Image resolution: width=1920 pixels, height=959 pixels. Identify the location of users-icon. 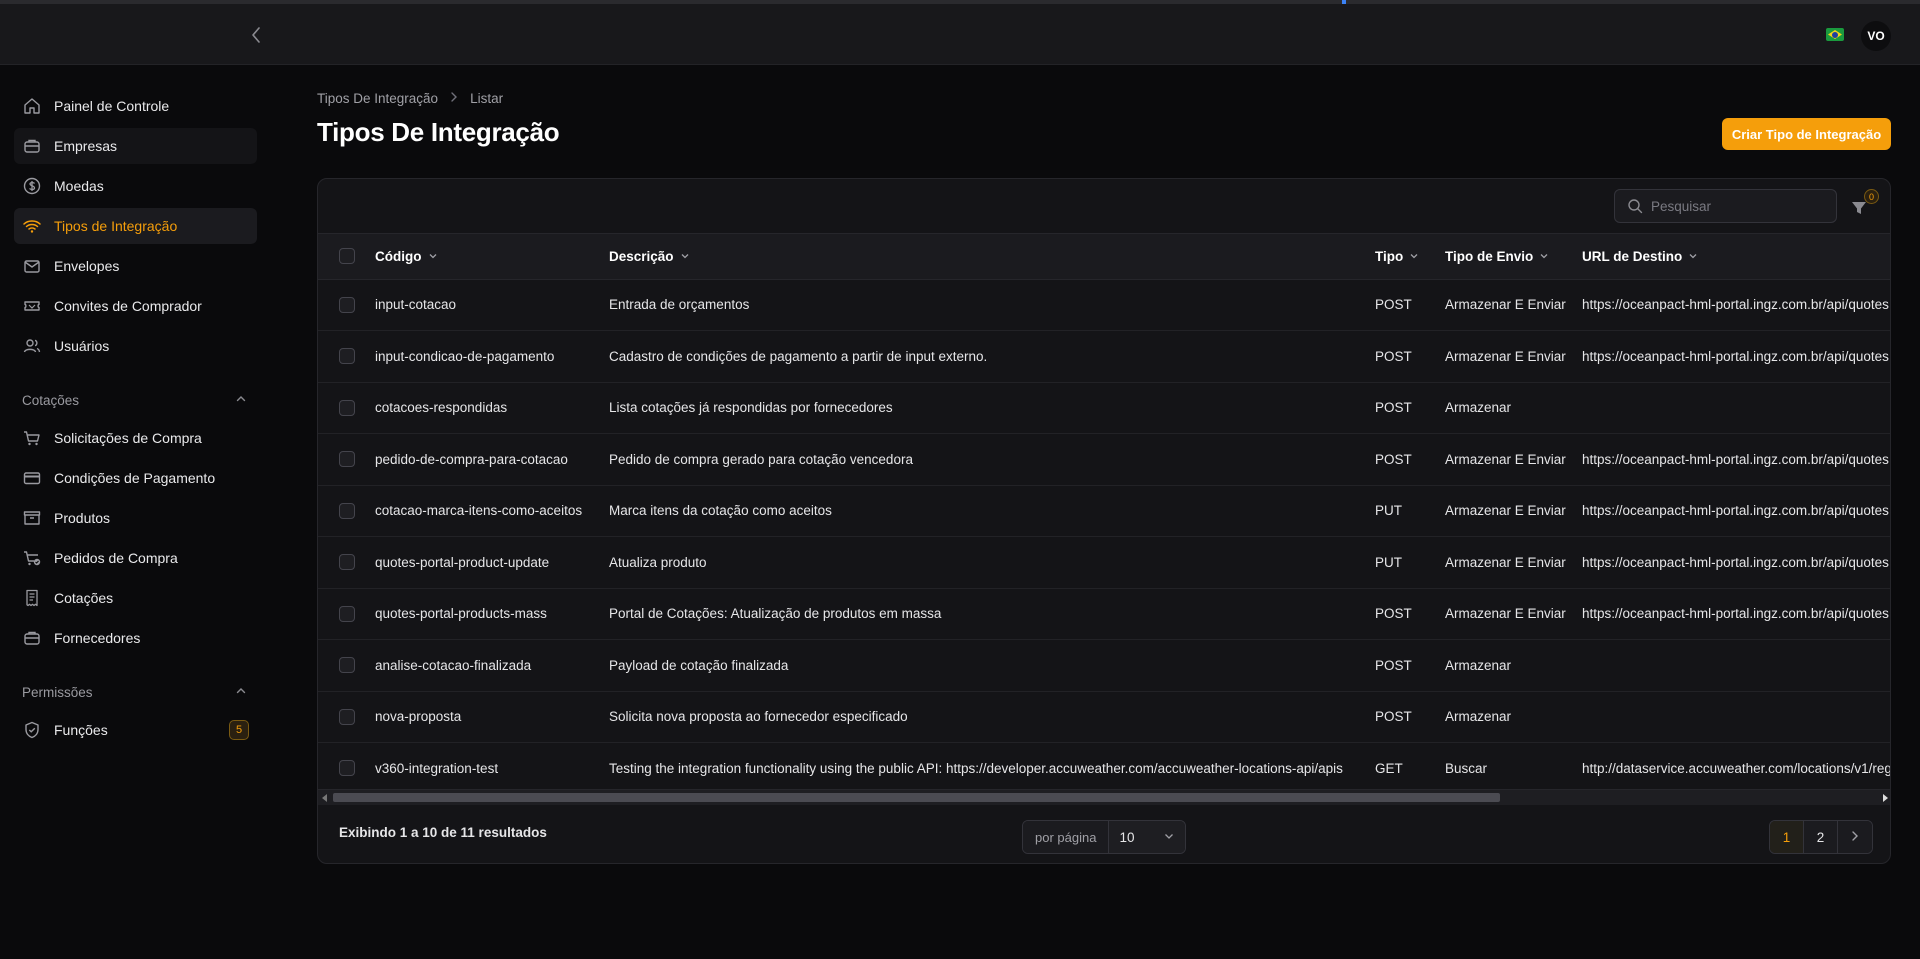
(32, 346).